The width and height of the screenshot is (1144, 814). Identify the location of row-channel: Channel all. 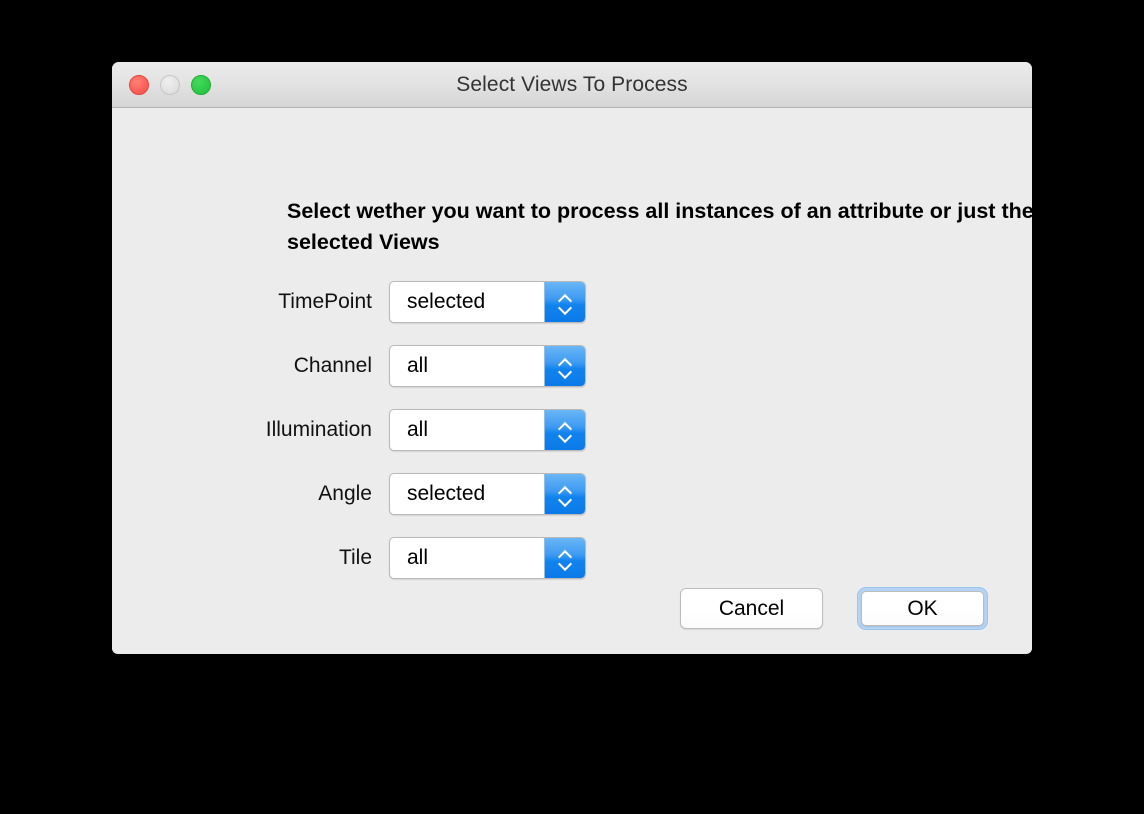
(572, 366).